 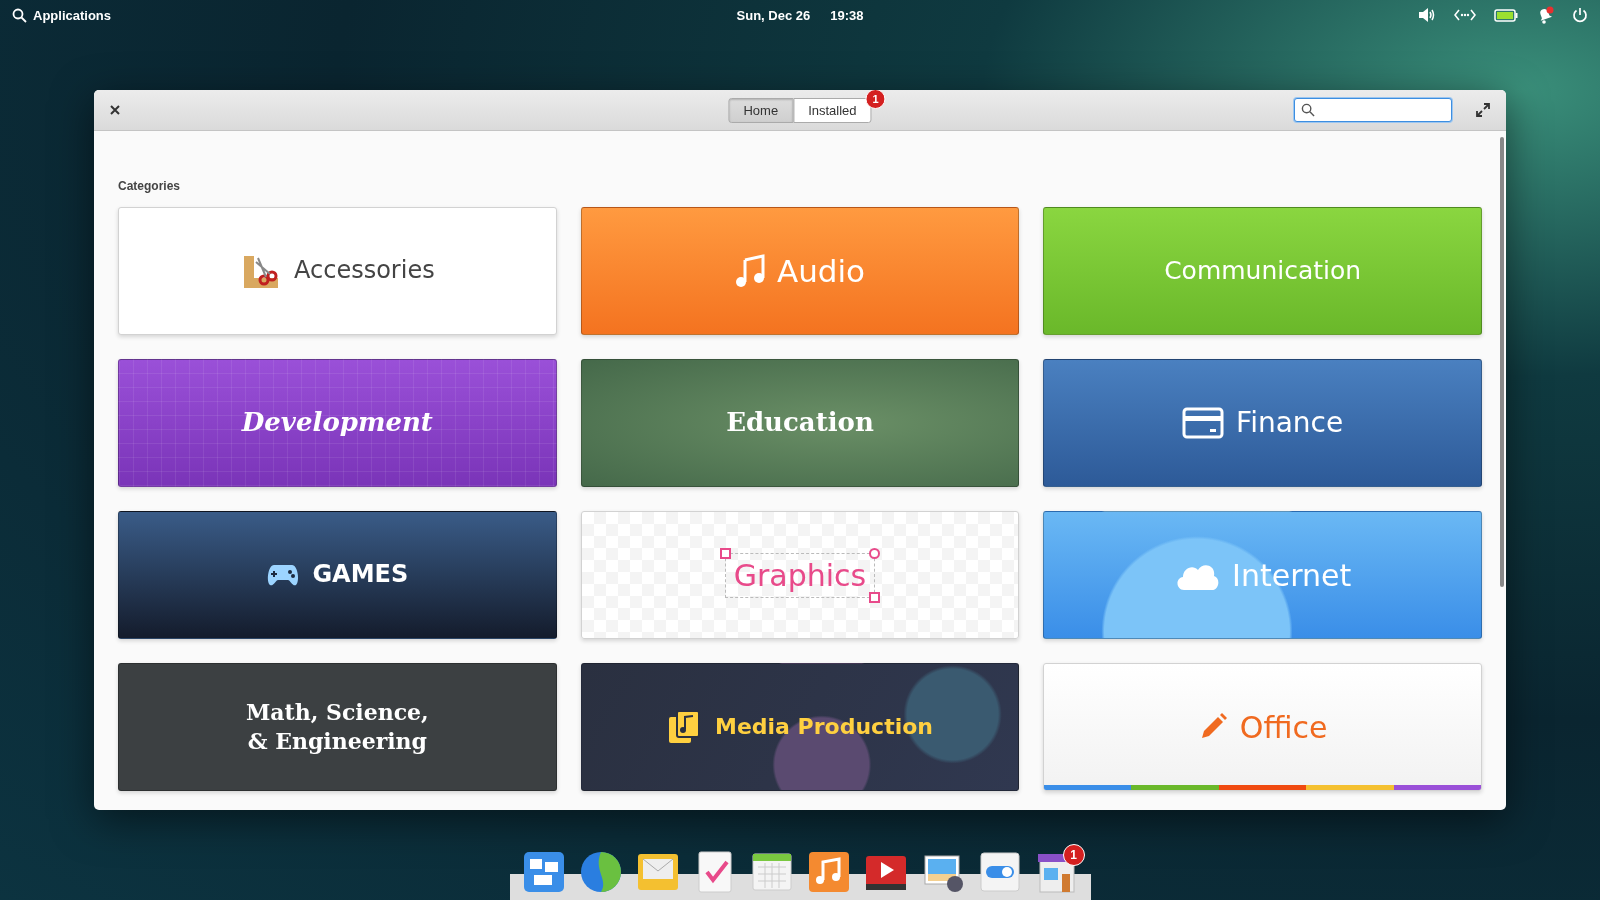 I want to click on multitasking-icon, so click(x=543, y=872).